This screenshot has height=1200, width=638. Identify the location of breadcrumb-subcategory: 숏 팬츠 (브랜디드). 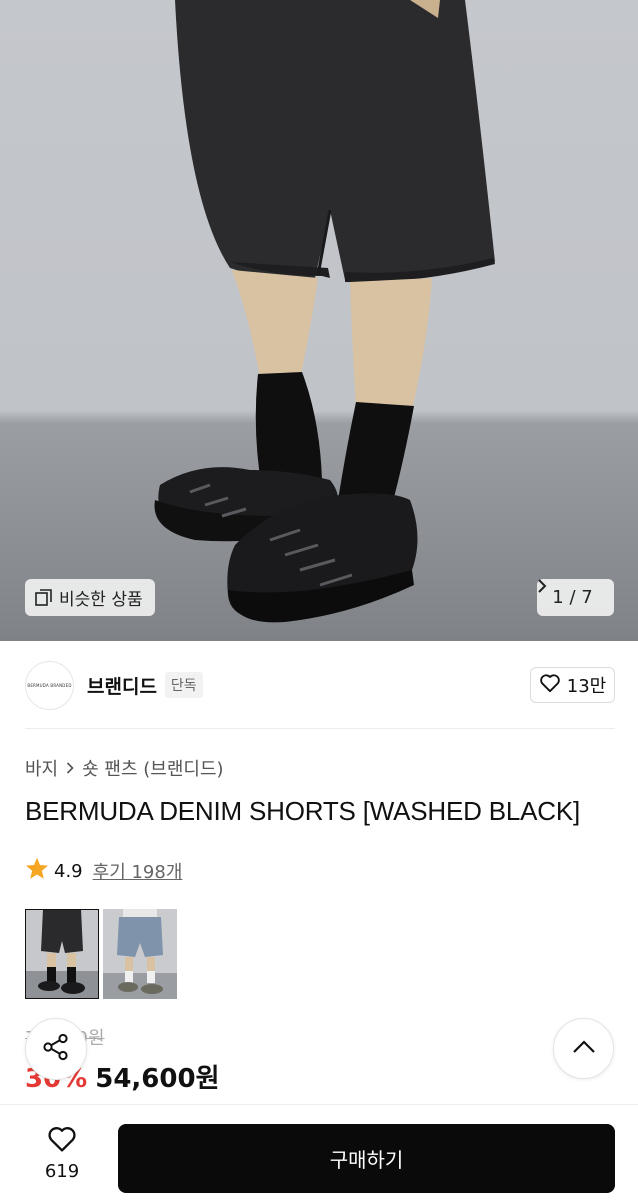
(152, 768).